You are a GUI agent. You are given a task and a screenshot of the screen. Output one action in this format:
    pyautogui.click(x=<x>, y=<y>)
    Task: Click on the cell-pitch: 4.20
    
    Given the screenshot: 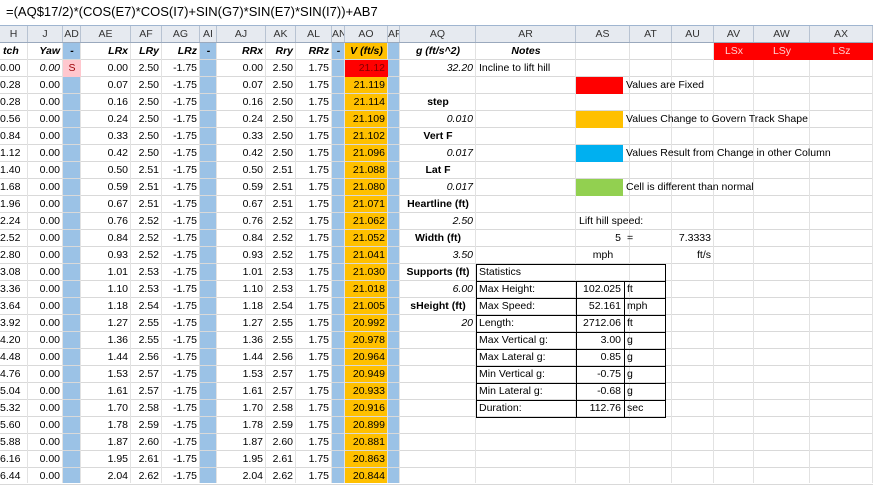 What is the action you would take?
    pyautogui.click(x=14, y=340)
    